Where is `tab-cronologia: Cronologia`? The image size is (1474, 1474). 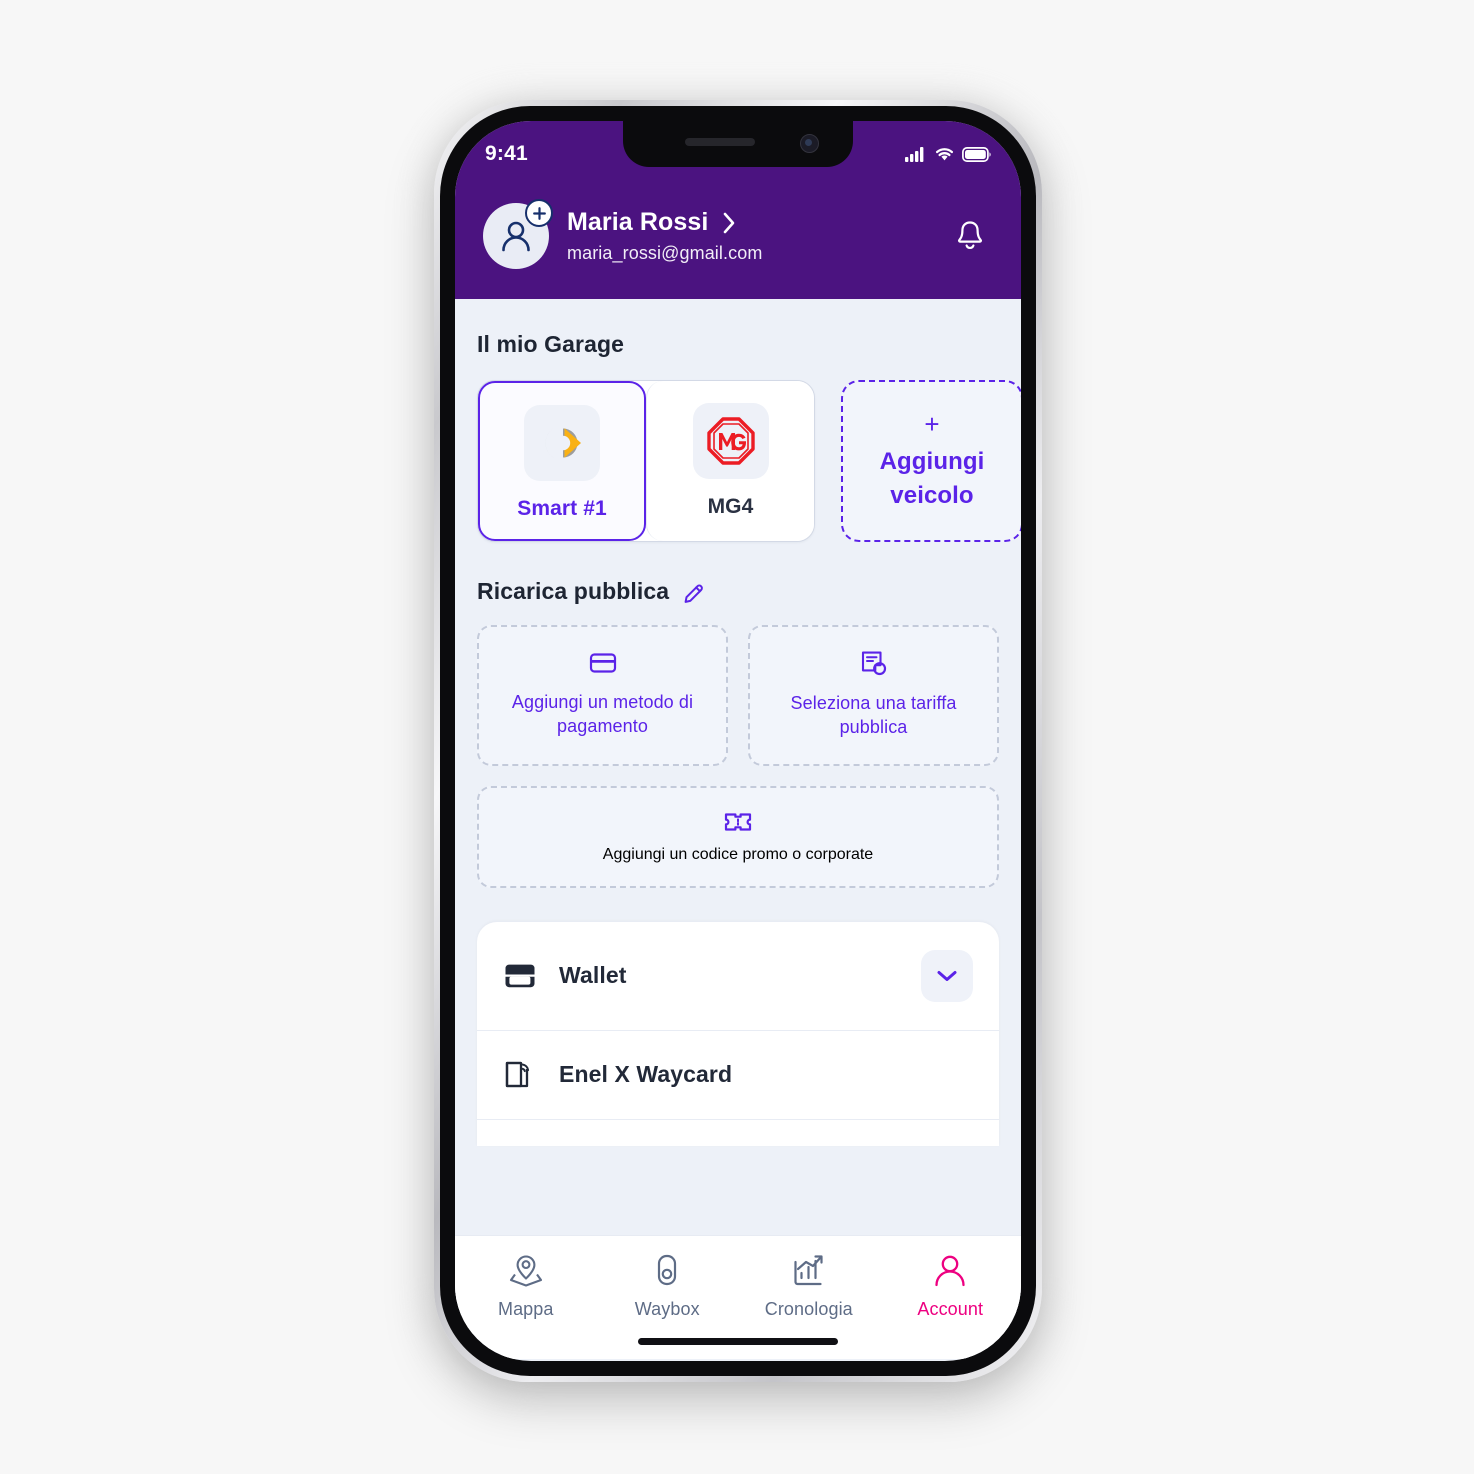 tab-cronologia: Cronologia is located at coordinates (809, 1286).